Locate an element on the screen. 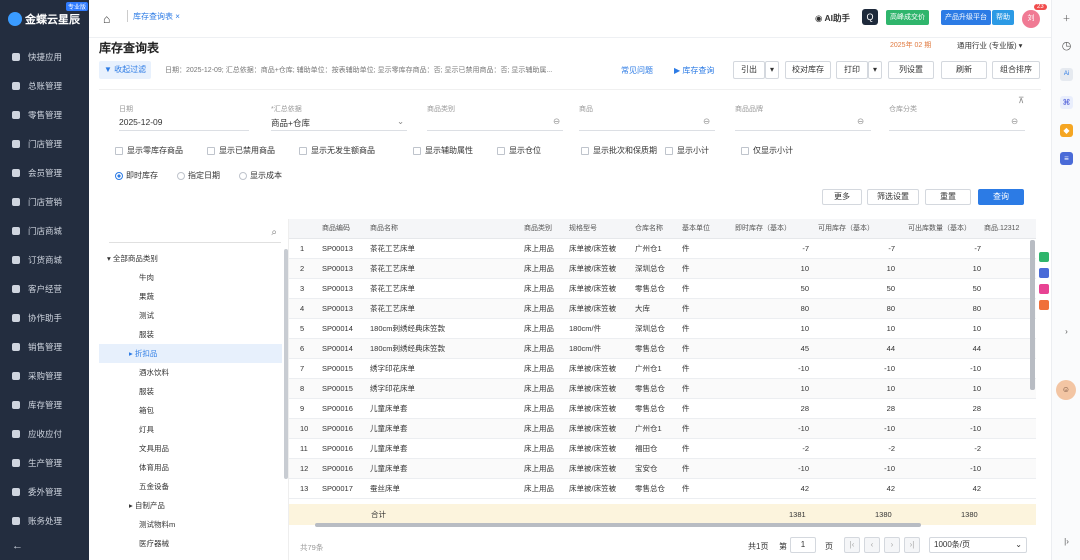 The width and height of the screenshot is (1080, 560). stock-query-link: ▶ 库存查询 is located at coordinates (694, 70).